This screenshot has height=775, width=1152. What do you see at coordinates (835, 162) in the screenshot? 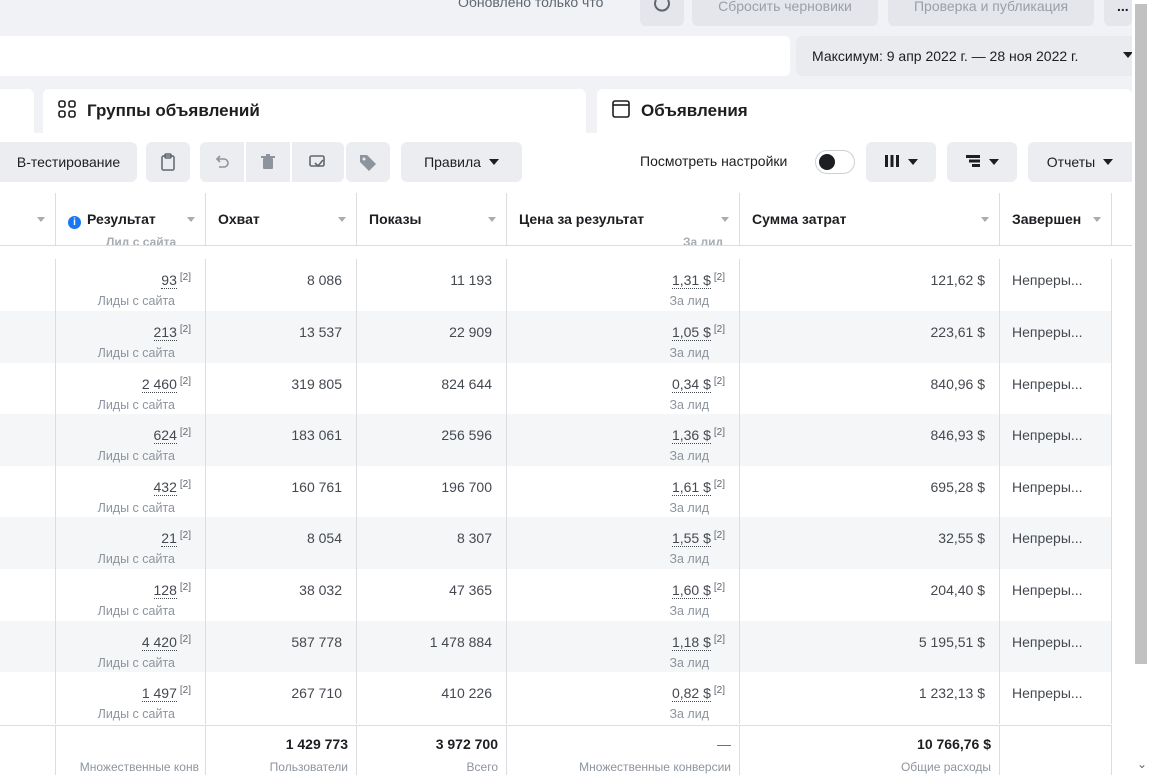
I see `view-settings-toggle` at bounding box center [835, 162].